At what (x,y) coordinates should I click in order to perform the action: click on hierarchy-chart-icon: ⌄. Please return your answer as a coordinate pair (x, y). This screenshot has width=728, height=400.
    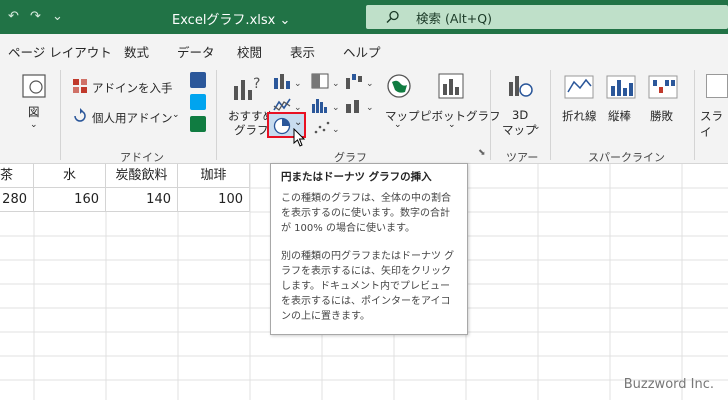
    Looking at the image, I should click on (326, 81).